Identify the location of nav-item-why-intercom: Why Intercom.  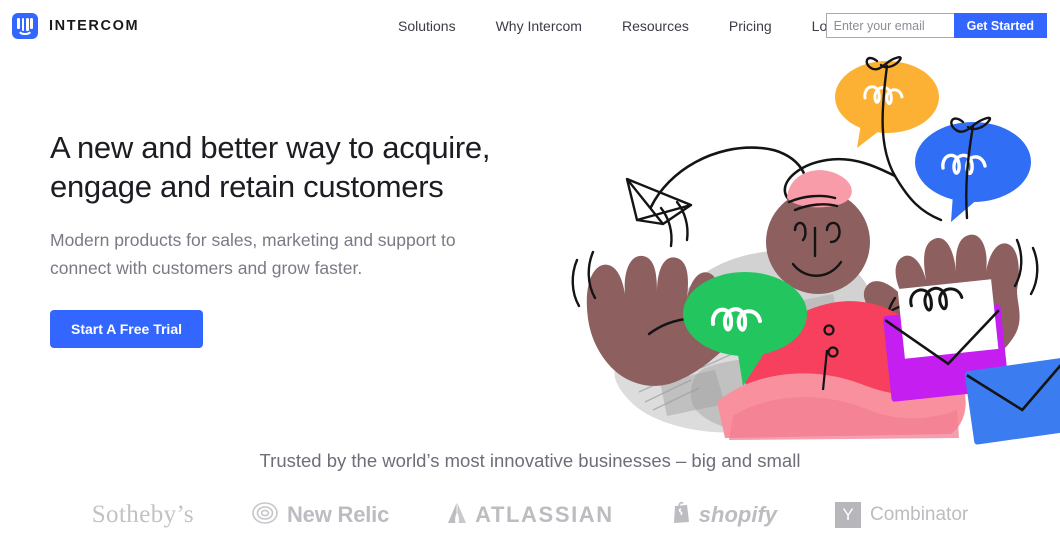
(539, 26).